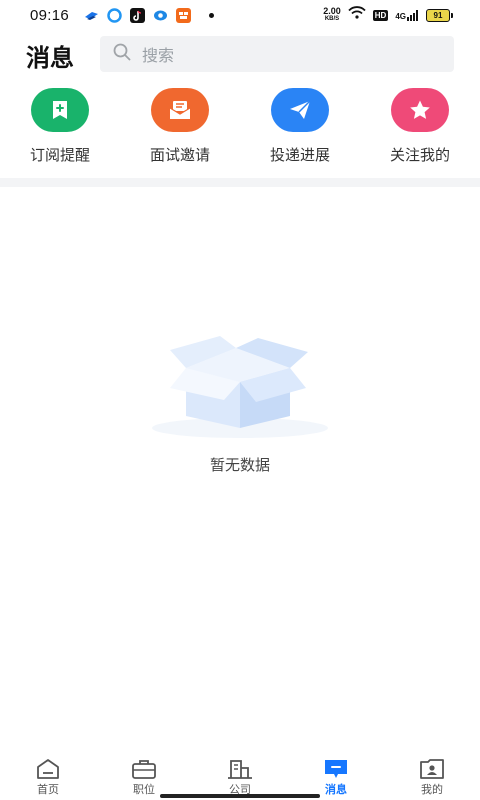 The width and height of the screenshot is (480, 800). What do you see at coordinates (332, 19) in the screenshot?
I see `network-speed-unit: KB/S` at bounding box center [332, 19].